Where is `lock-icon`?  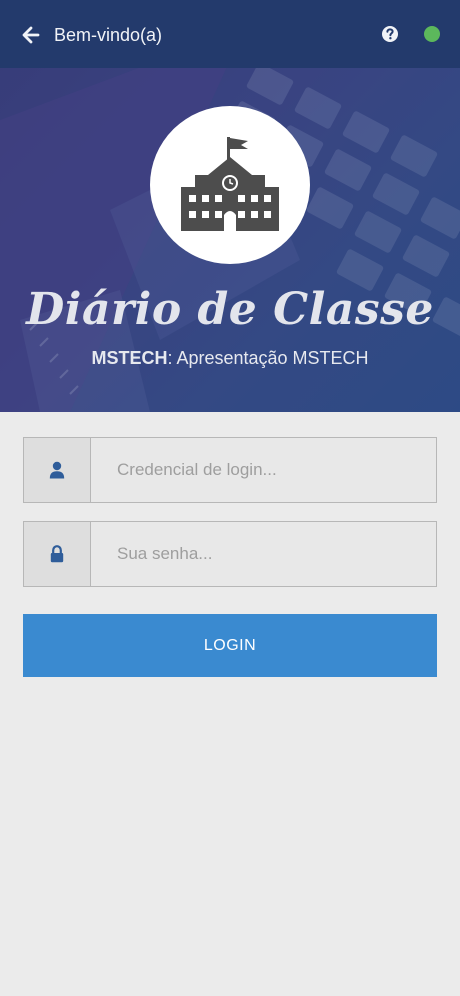 lock-icon is located at coordinates (57, 554).